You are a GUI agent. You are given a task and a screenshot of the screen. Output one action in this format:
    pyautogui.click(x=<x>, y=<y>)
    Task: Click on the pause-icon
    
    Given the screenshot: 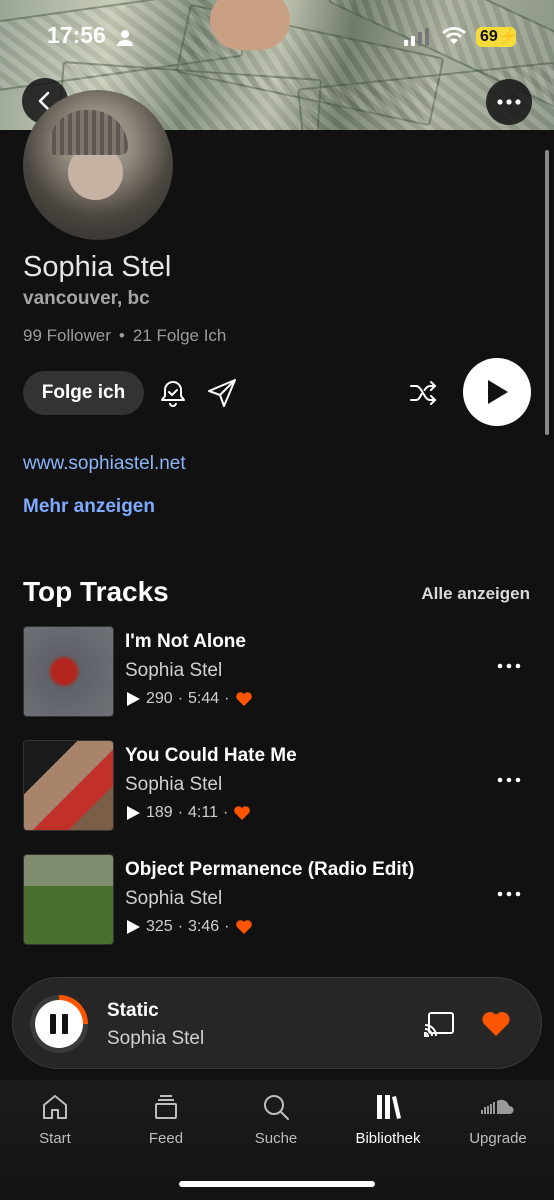 What is the action you would take?
    pyautogui.click(x=53, y=1024)
    